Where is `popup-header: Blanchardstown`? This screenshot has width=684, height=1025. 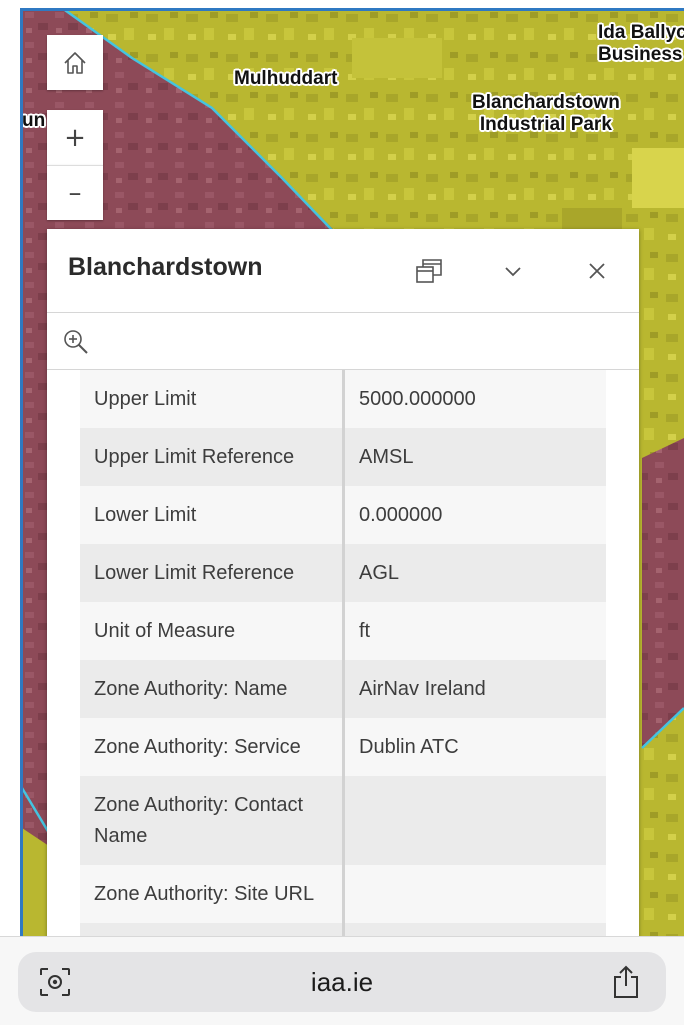
popup-header: Blanchardstown is located at coordinates (343, 271).